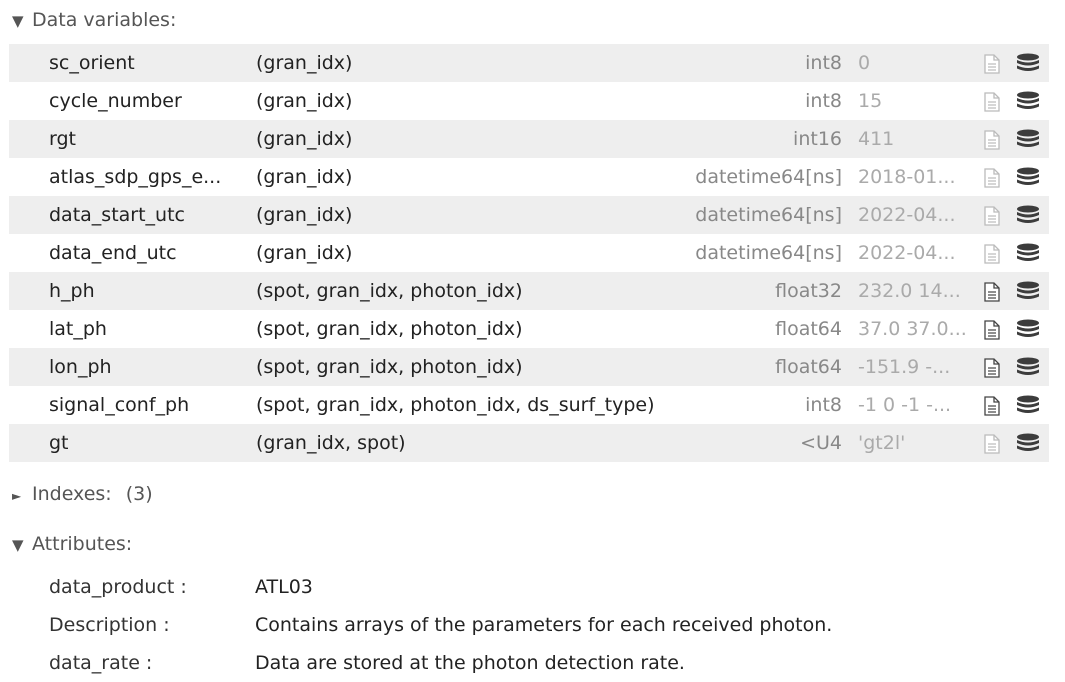 Image resolution: width=1065 pixels, height=682 pixels. What do you see at coordinates (539, 587) in the screenshot?
I see `attribute-row: data_product : ATL03` at bounding box center [539, 587].